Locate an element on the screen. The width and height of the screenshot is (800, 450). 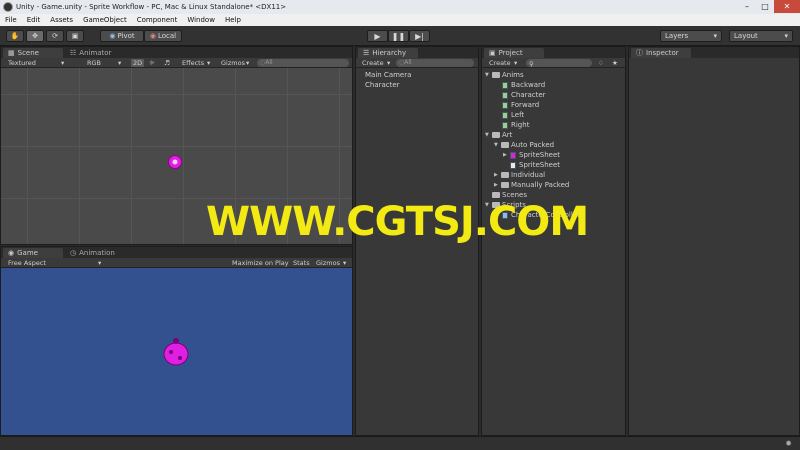
render-mode-dropdown: RGB is located at coordinates (94, 63).